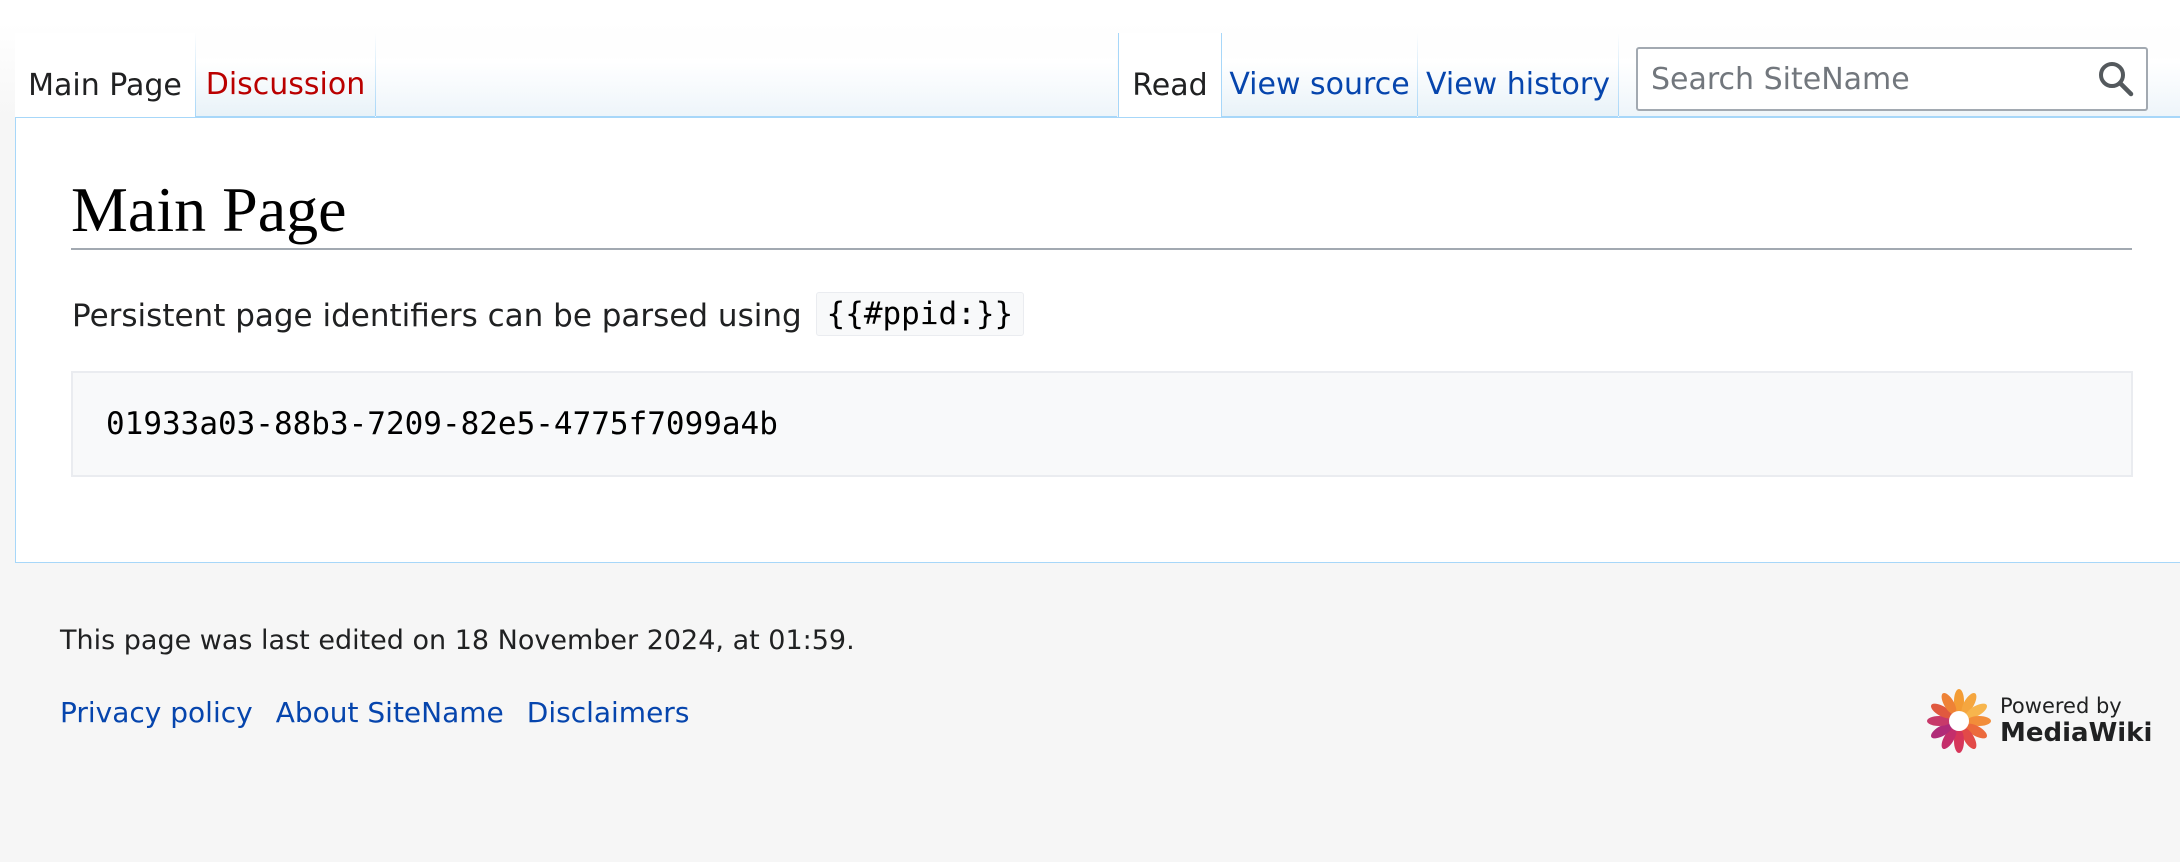 The height and width of the screenshot is (862, 2180). What do you see at coordinates (105, 85) in the screenshot?
I see `tab-main-page-label: Main Page` at bounding box center [105, 85].